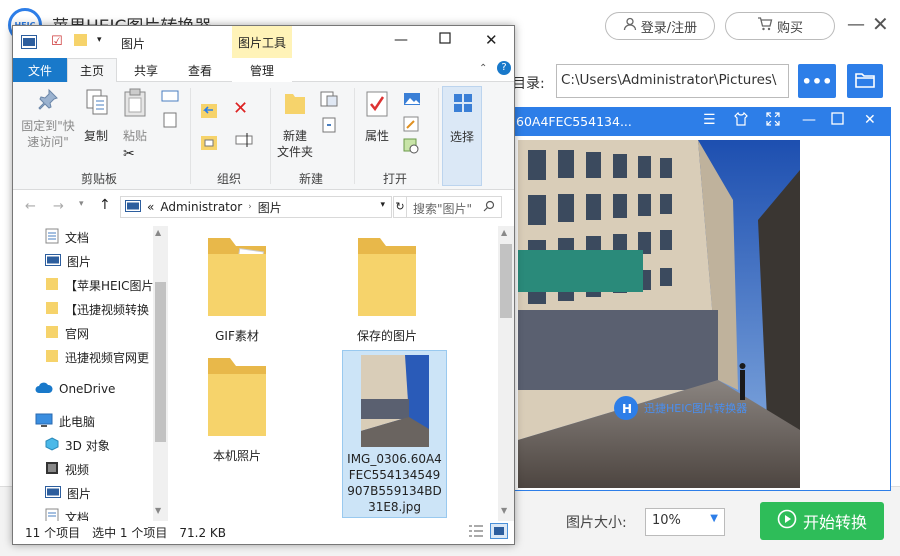  What do you see at coordinates (101, 389) in the screenshot?
I see `nav-item-onedrive: OneDrive` at bounding box center [101, 389].